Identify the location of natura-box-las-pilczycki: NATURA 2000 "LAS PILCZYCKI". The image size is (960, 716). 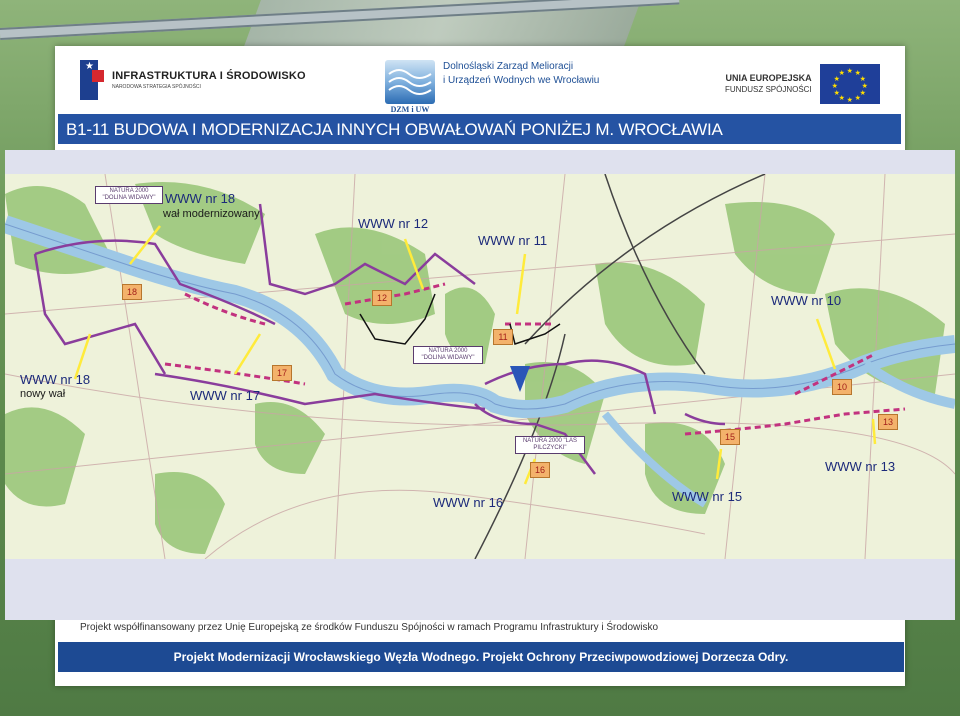
(550, 445).